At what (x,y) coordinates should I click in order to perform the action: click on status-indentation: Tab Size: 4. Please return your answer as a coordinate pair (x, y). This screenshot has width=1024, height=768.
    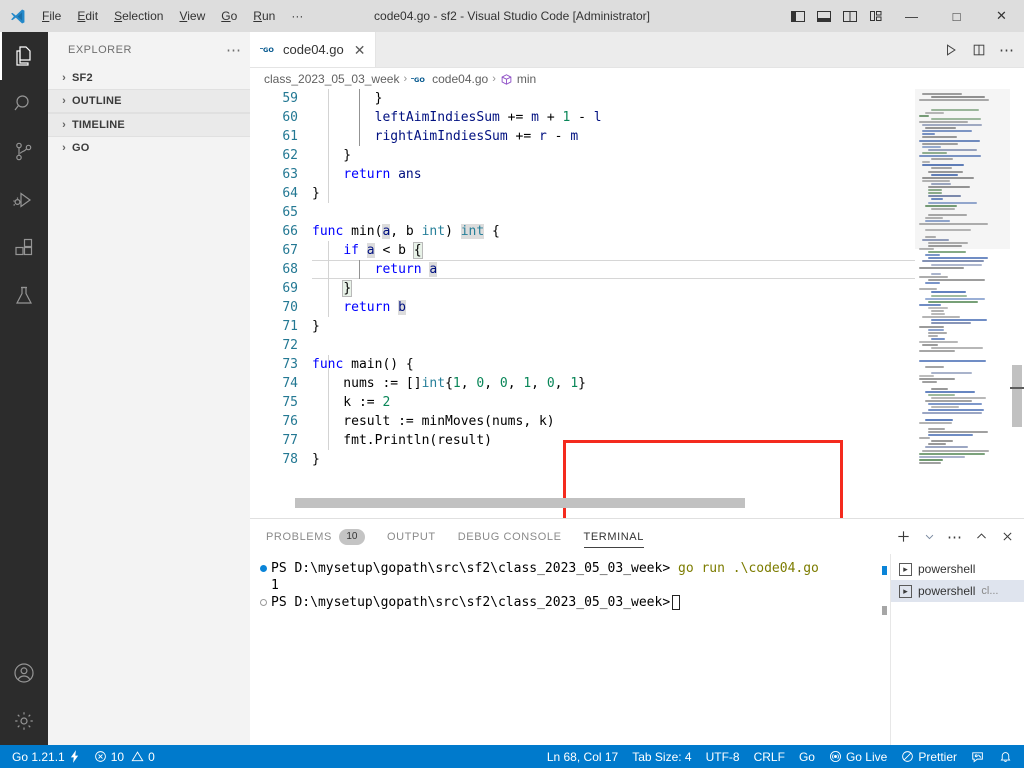
    Looking at the image, I should click on (661, 756).